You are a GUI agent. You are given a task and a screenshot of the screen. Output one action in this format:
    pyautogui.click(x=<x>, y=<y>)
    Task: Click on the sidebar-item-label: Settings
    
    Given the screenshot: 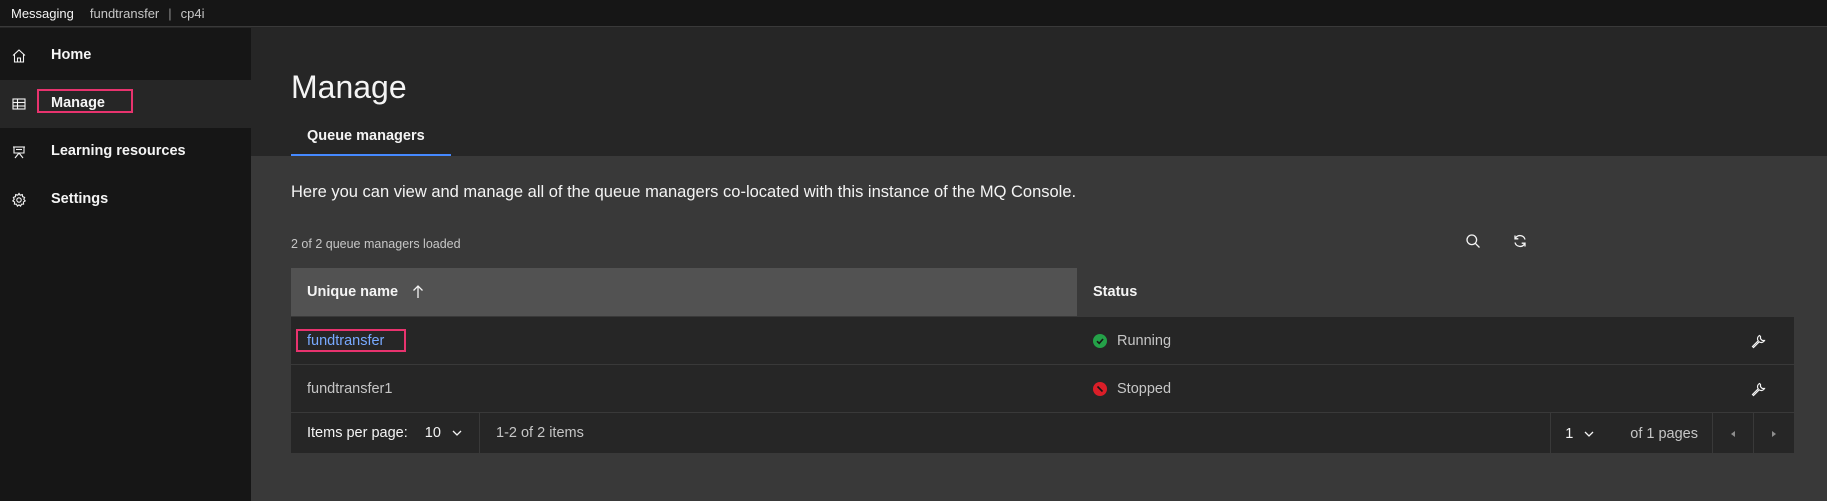 What is the action you would take?
    pyautogui.click(x=80, y=199)
    